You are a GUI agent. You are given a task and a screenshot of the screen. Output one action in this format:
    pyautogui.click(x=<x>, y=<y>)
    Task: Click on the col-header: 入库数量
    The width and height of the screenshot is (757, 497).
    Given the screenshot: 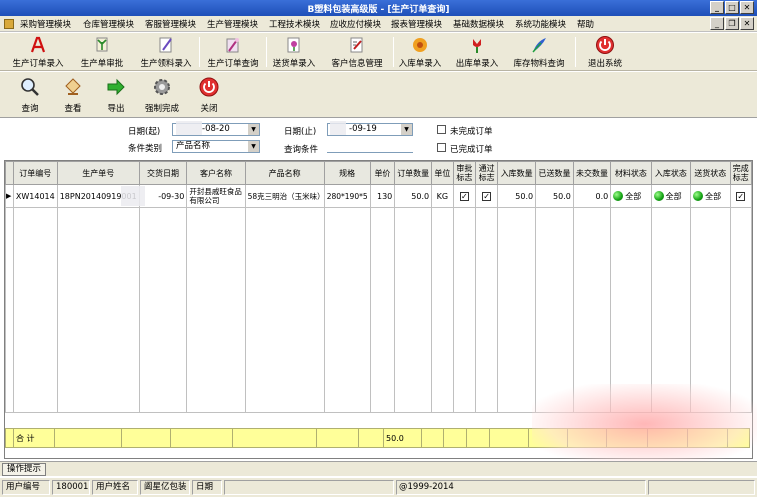 What is the action you would take?
    pyautogui.click(x=517, y=173)
    